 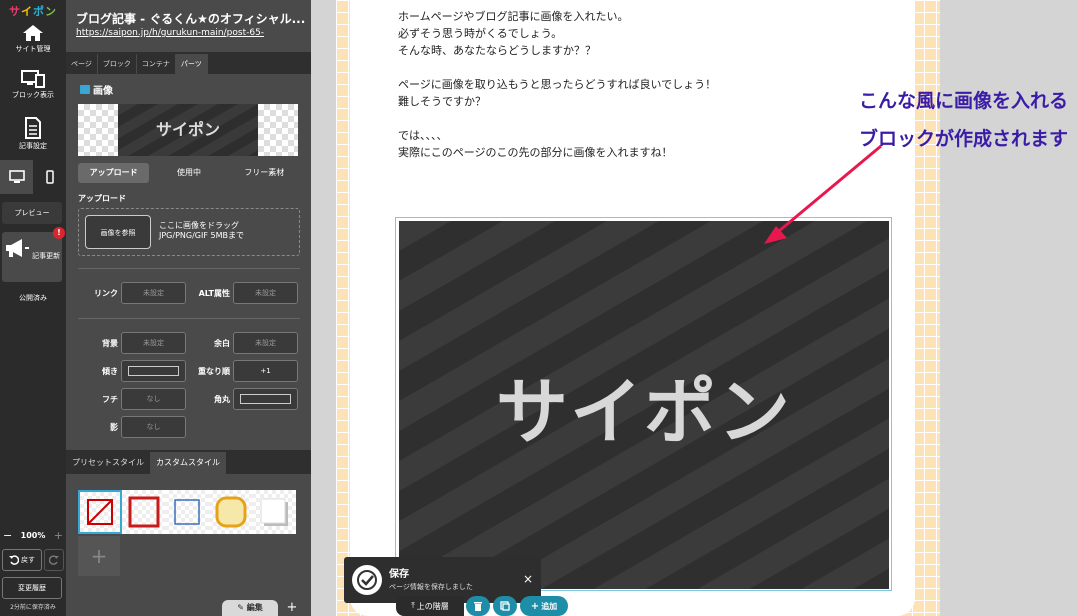 What do you see at coordinates (963, 139) in the screenshot?
I see `annotation-line: ブロックが作成されます` at bounding box center [963, 139].